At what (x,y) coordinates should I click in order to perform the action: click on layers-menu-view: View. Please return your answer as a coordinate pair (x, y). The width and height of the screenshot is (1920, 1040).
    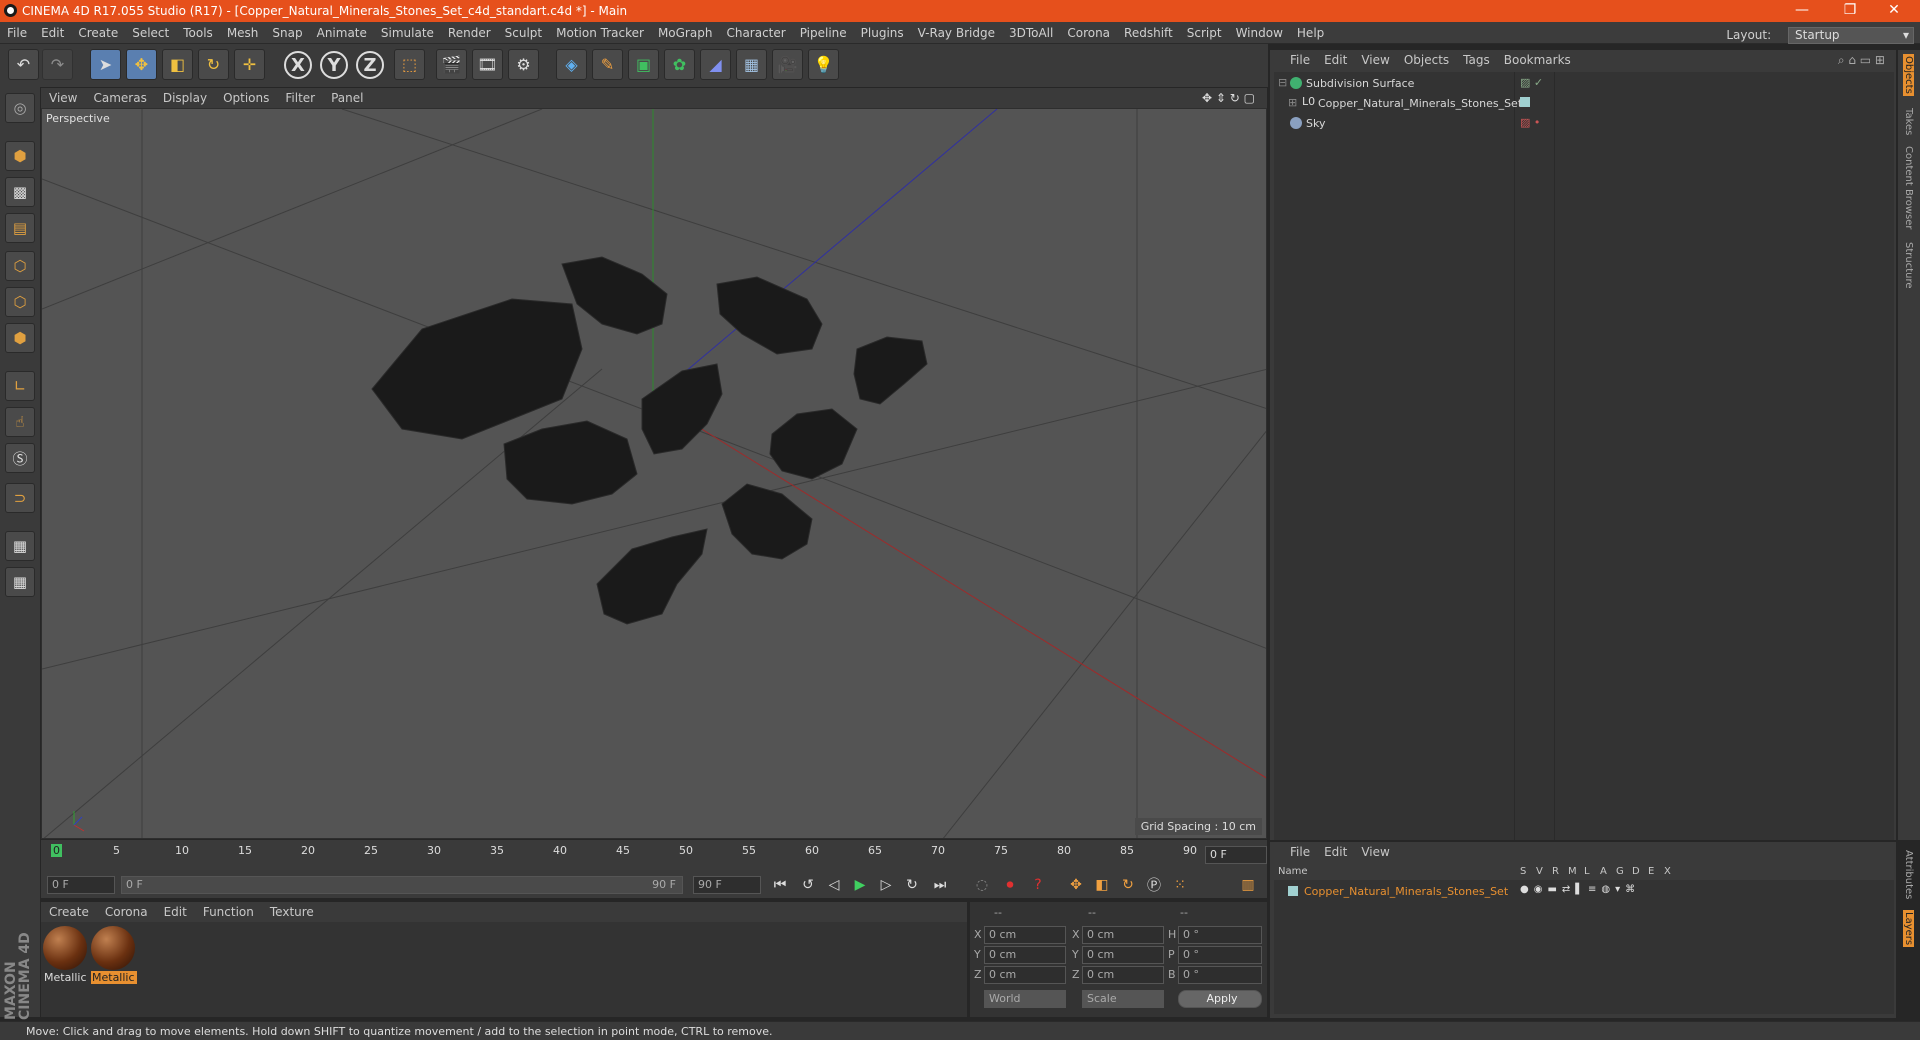
    Looking at the image, I should click on (1375, 852).